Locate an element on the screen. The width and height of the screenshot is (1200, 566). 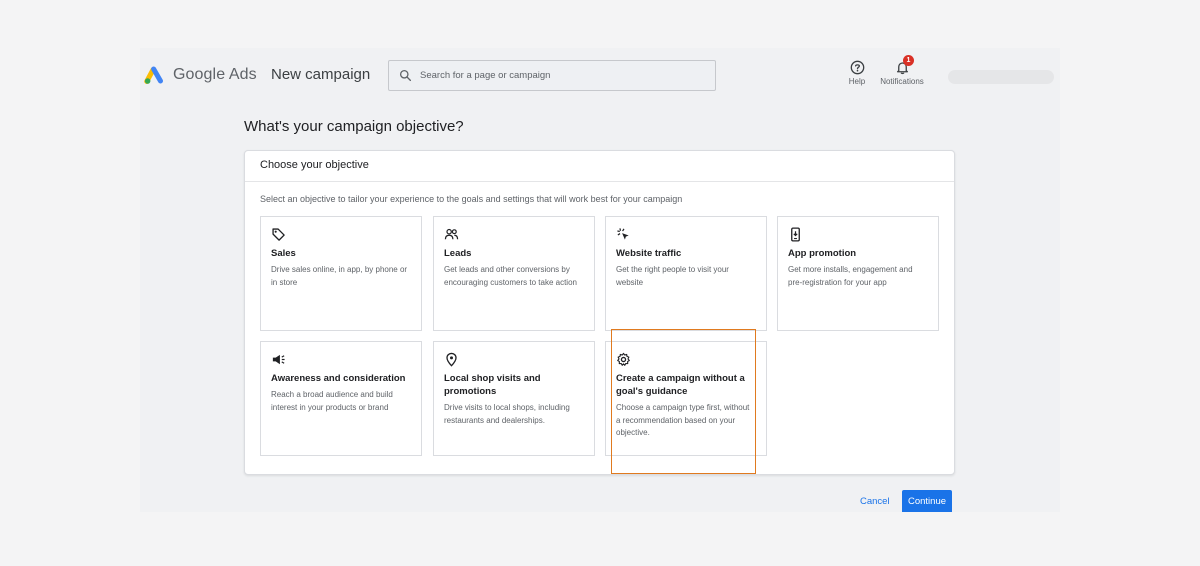
search-box is located at coordinates (552, 75).